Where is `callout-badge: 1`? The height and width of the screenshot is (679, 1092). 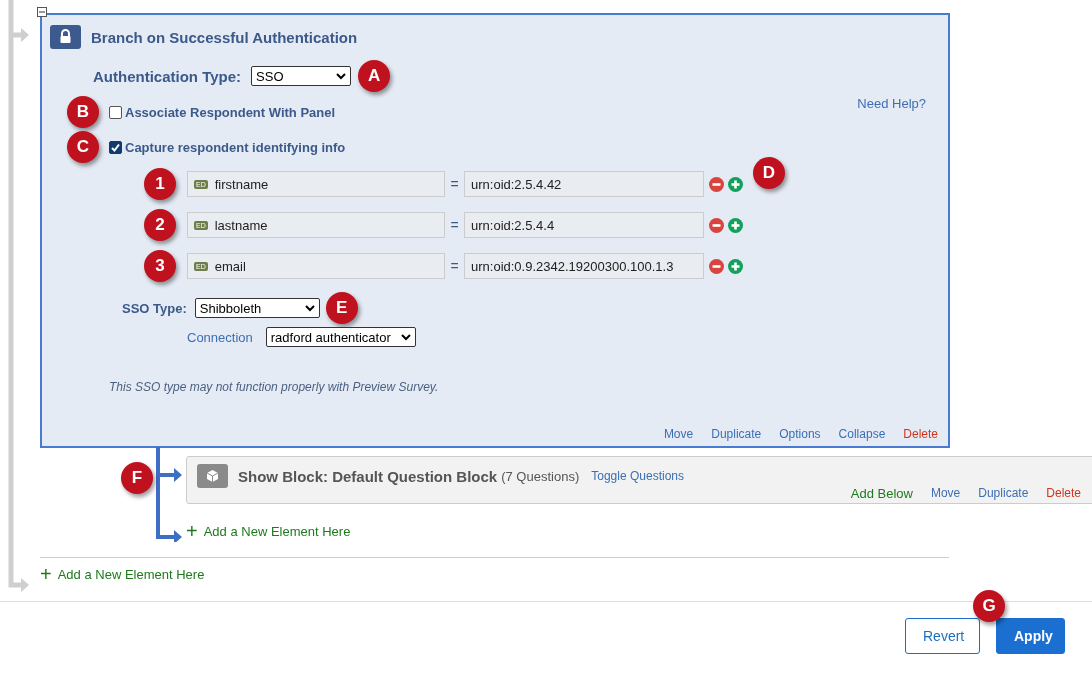 callout-badge: 1 is located at coordinates (160, 184).